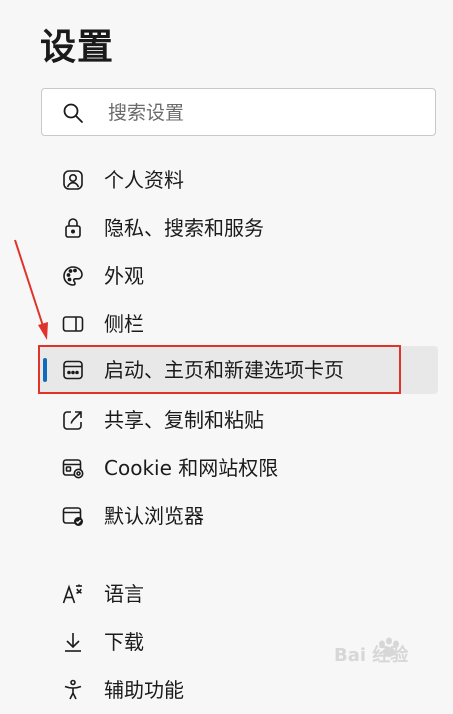 The width and height of the screenshot is (453, 714). I want to click on profile-icon, so click(73, 180).